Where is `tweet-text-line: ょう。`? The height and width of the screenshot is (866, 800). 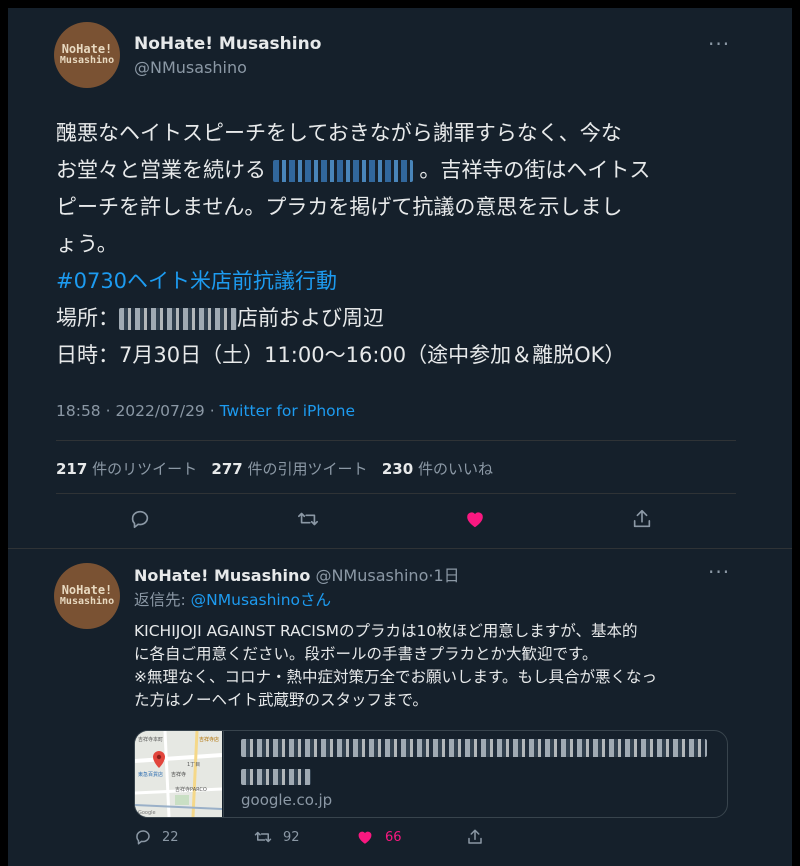
tweet-text-line: ょう。 is located at coordinates (87, 244).